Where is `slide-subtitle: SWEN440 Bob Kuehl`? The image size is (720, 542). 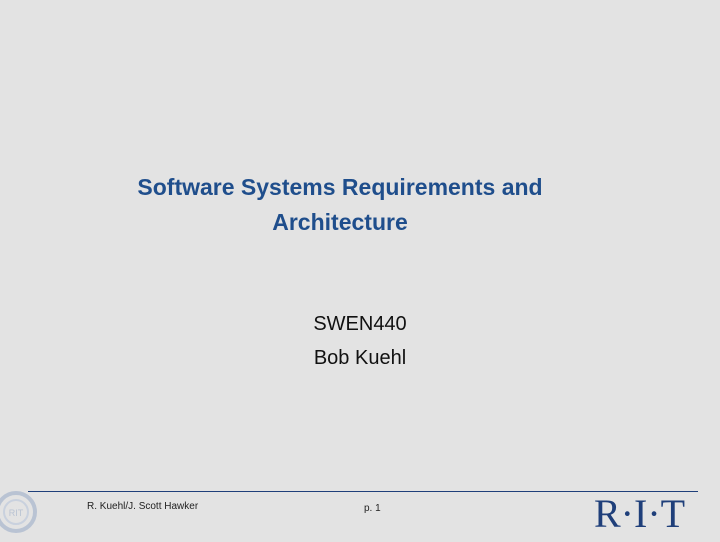
slide-subtitle: SWEN440 Bob Kuehl is located at coordinates (360, 341).